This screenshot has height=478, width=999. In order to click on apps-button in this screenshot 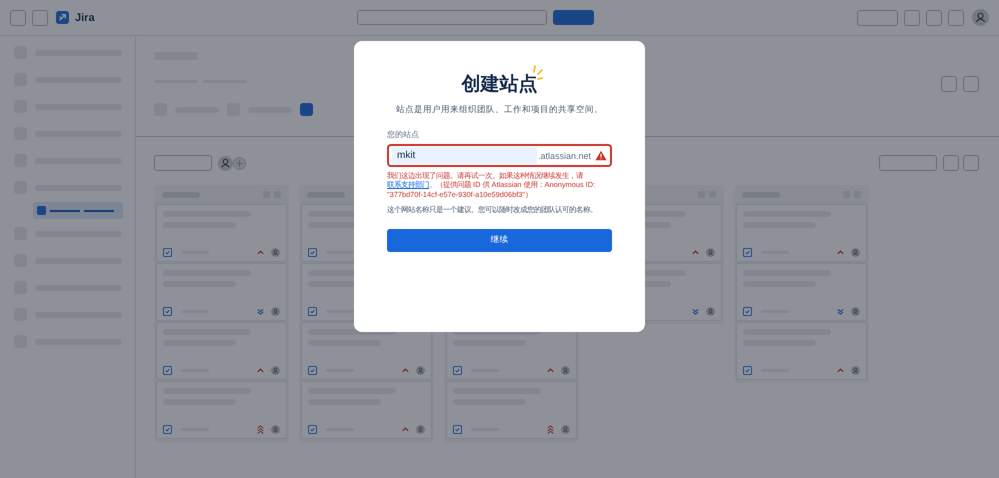, I will do `click(40, 18)`.